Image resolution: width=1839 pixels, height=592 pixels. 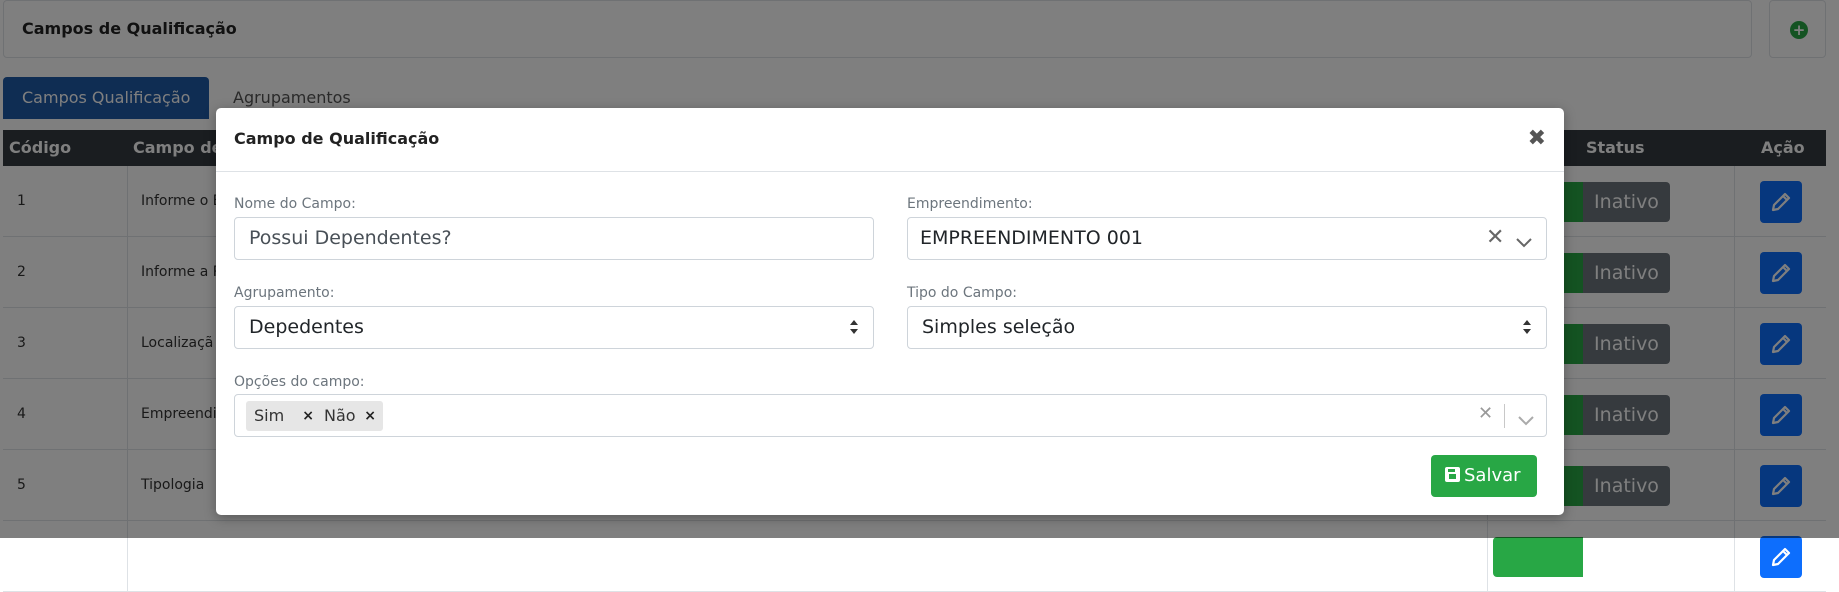 What do you see at coordinates (340, 415) in the screenshot?
I see `tag-label: Não` at bounding box center [340, 415].